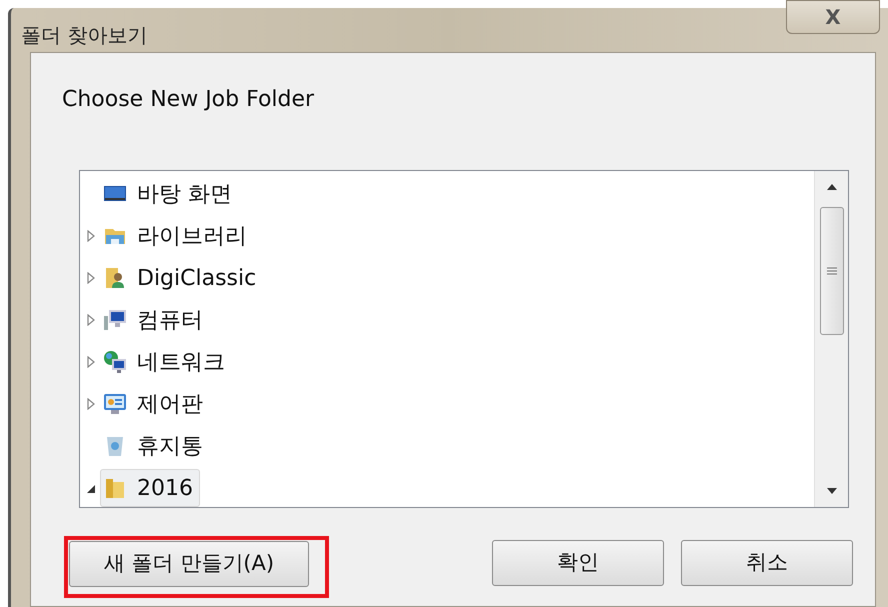  Describe the element at coordinates (155, 446) in the screenshot. I see `tree-item: 휴지통` at that location.